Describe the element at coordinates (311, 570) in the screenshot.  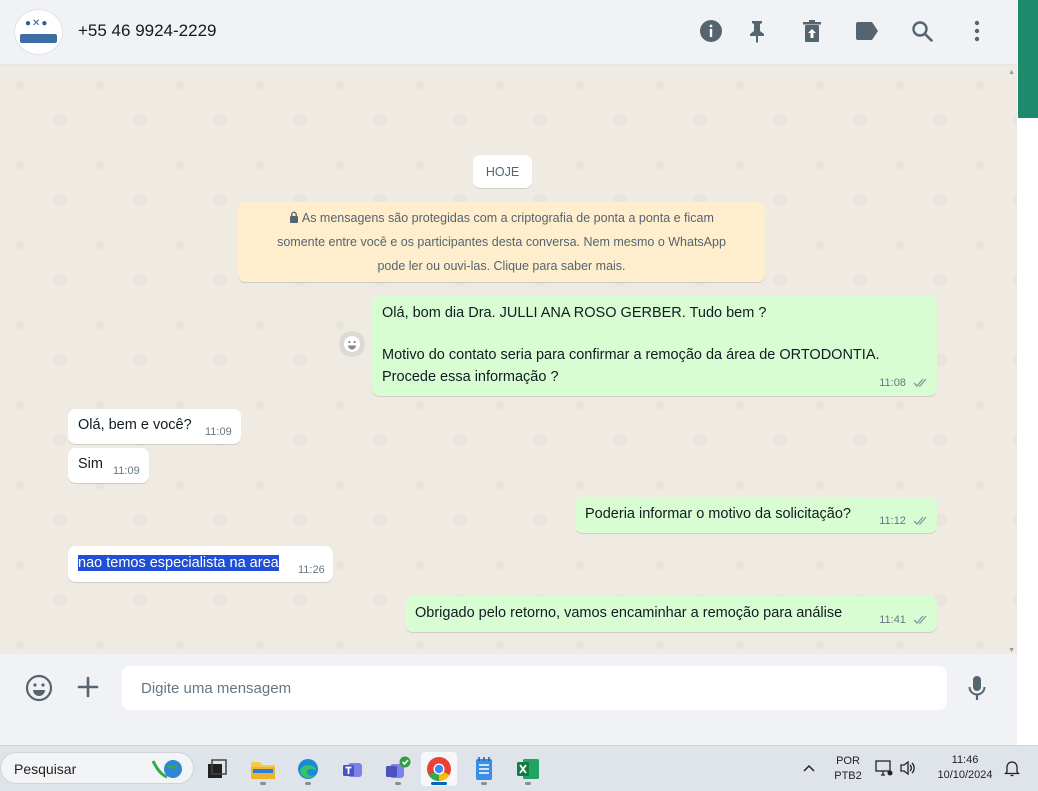
I see `message-time: 11:26` at that location.